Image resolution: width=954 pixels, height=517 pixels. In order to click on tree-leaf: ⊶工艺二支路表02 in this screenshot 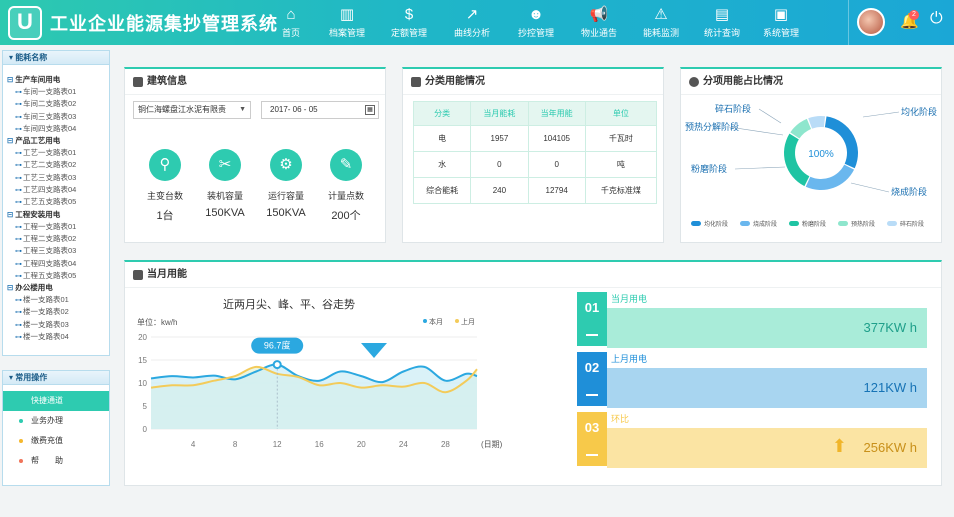, I will do `click(56, 165)`.